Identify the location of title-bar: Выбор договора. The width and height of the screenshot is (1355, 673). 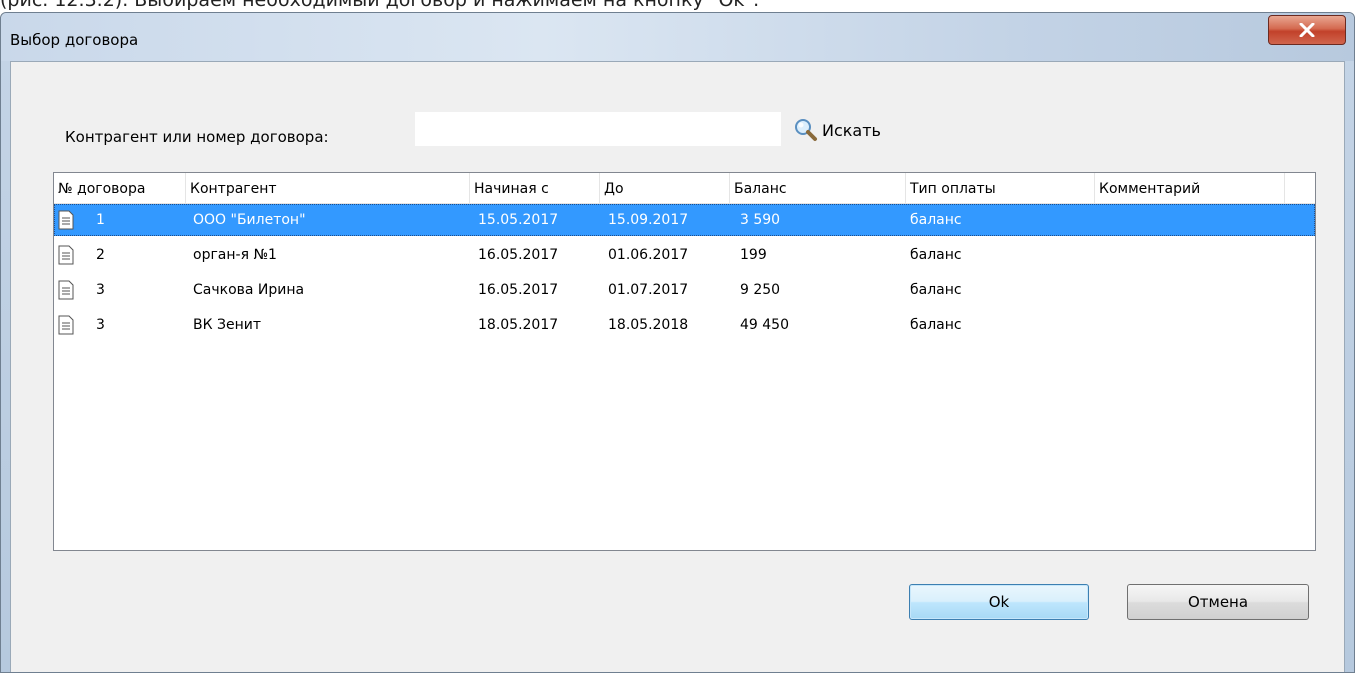
(677, 37).